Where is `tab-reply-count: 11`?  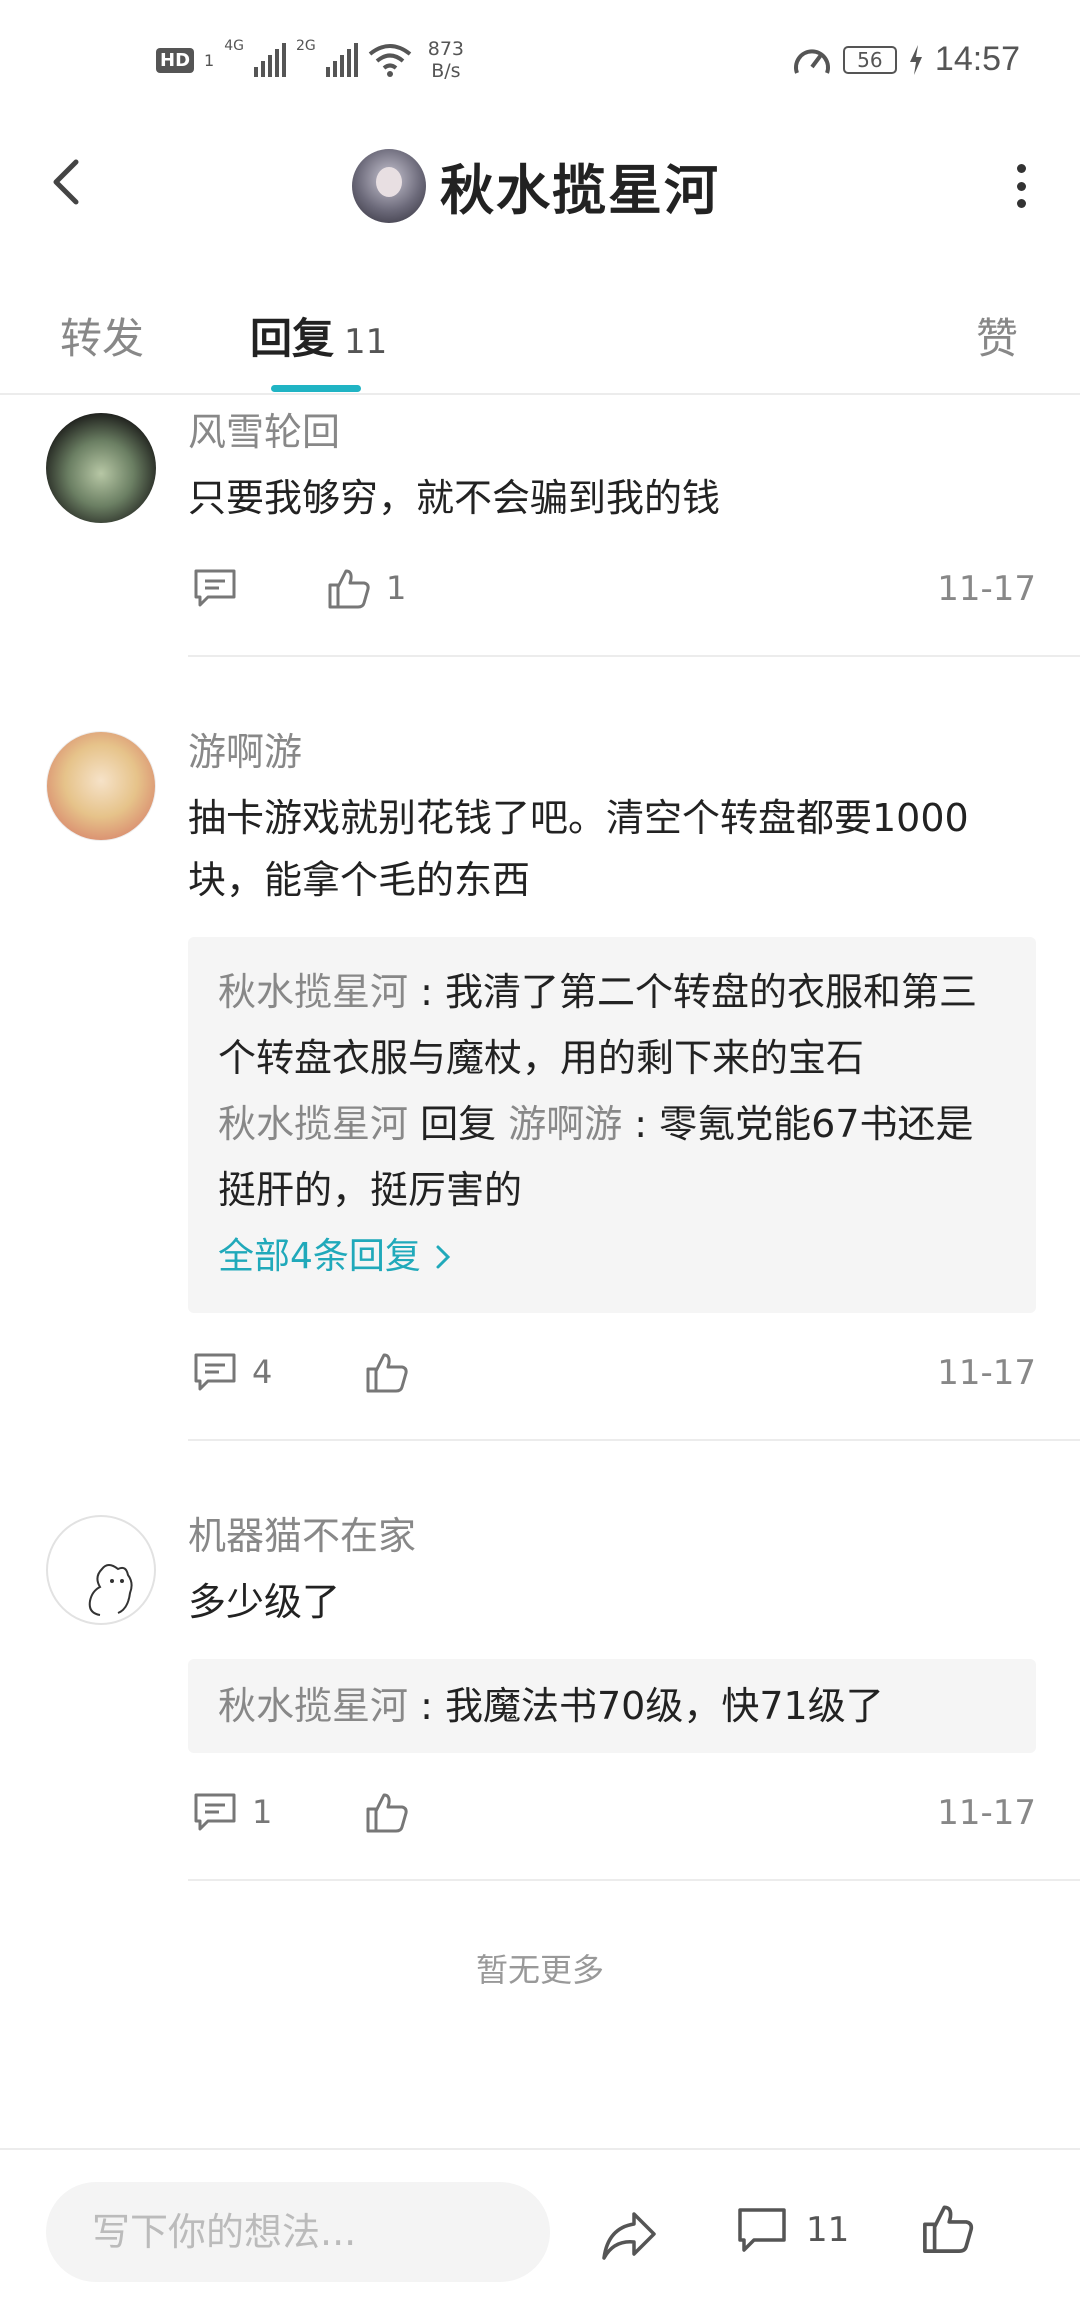 tab-reply-count: 11 is located at coordinates (366, 342).